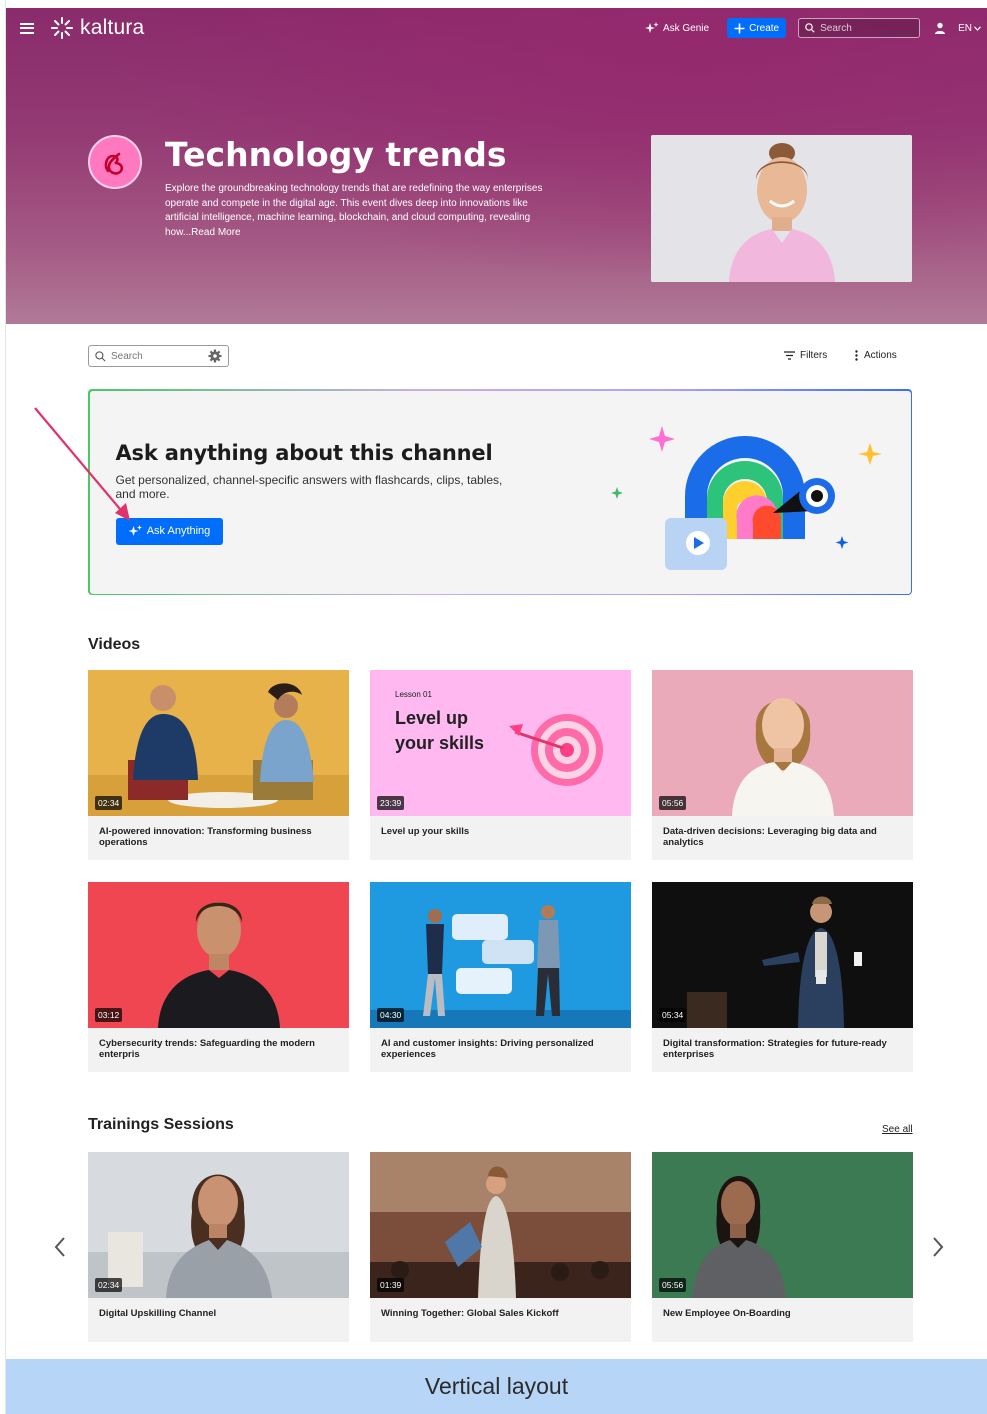 This screenshot has width=987, height=1414. I want to click on filters-label: Filters, so click(814, 355).